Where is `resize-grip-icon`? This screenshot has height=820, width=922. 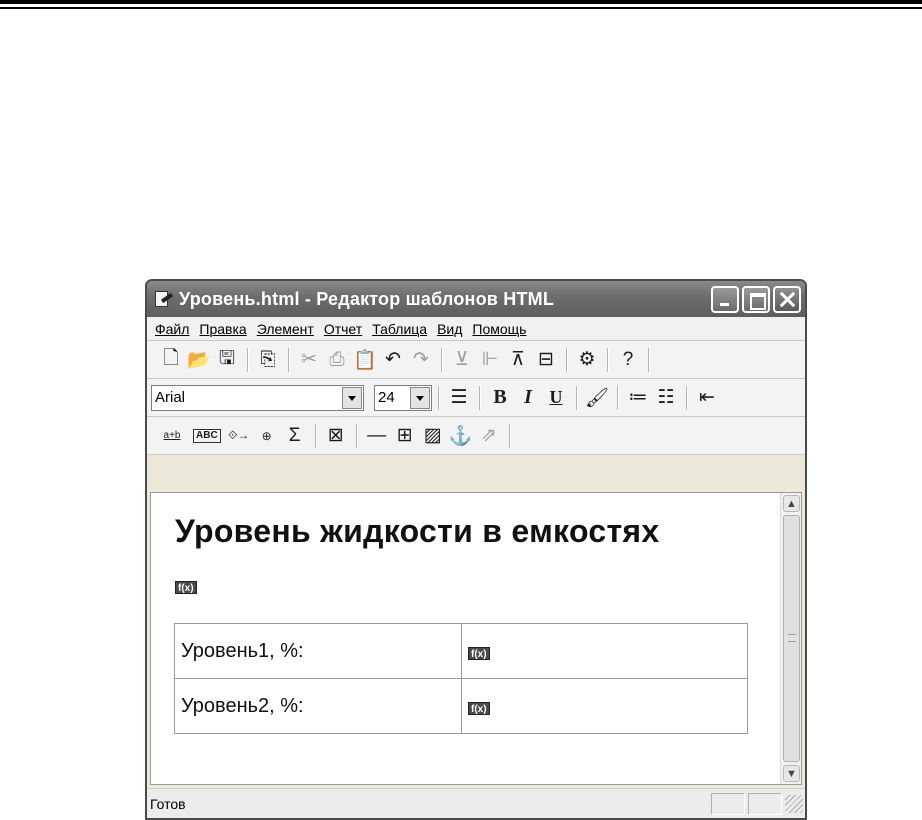
resize-grip-icon is located at coordinates (794, 803).